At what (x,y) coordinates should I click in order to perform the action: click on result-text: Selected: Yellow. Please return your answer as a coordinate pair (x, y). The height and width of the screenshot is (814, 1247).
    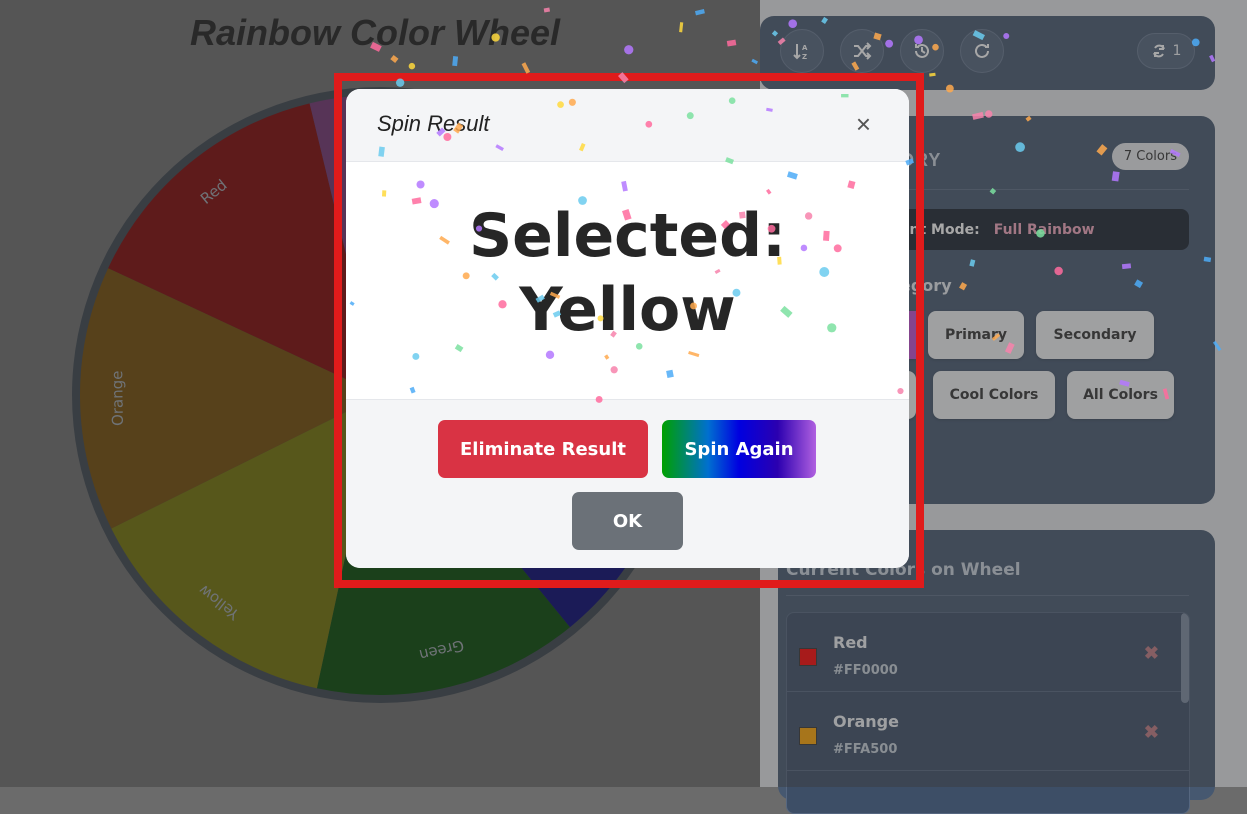
    Looking at the image, I should click on (627, 273).